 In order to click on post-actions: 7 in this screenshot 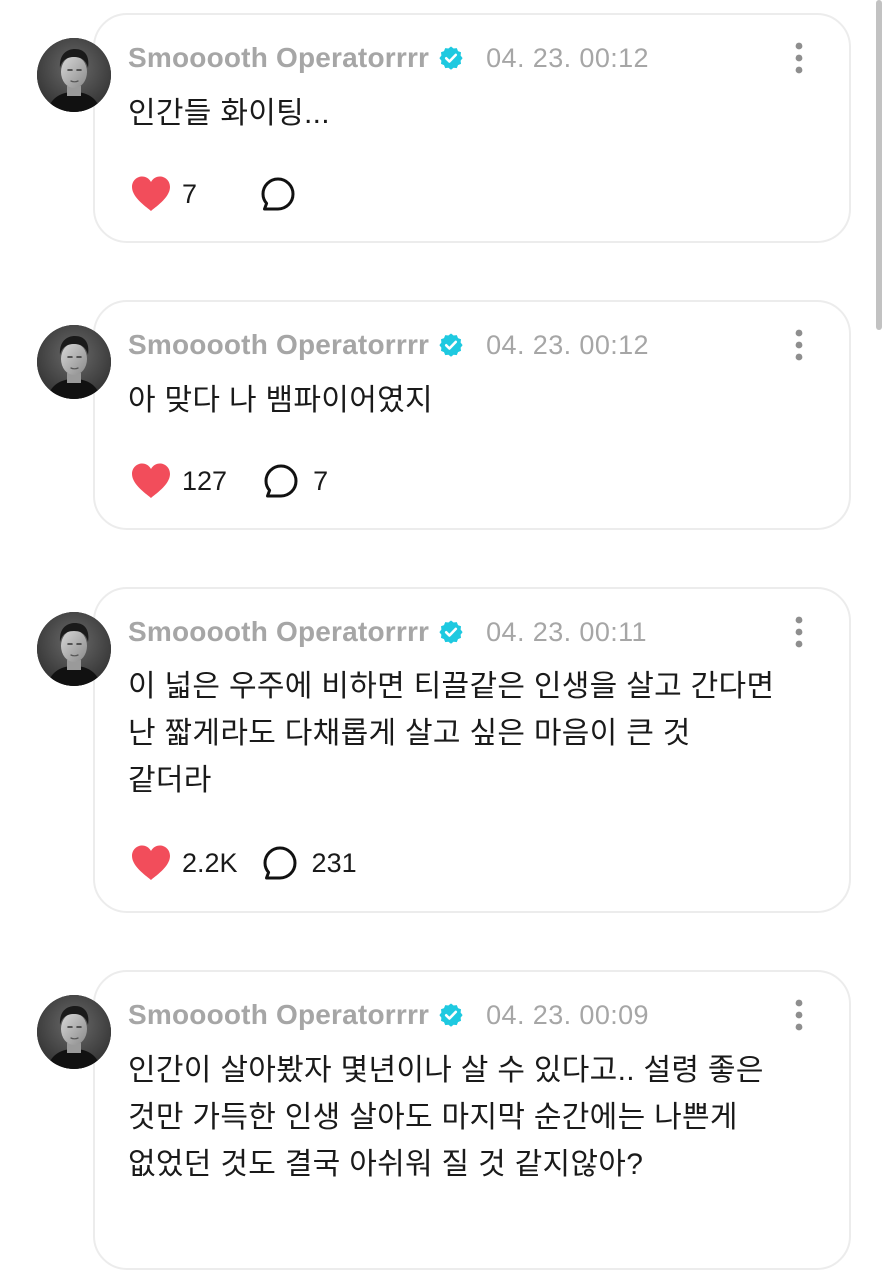, I will do `click(230, 194)`.